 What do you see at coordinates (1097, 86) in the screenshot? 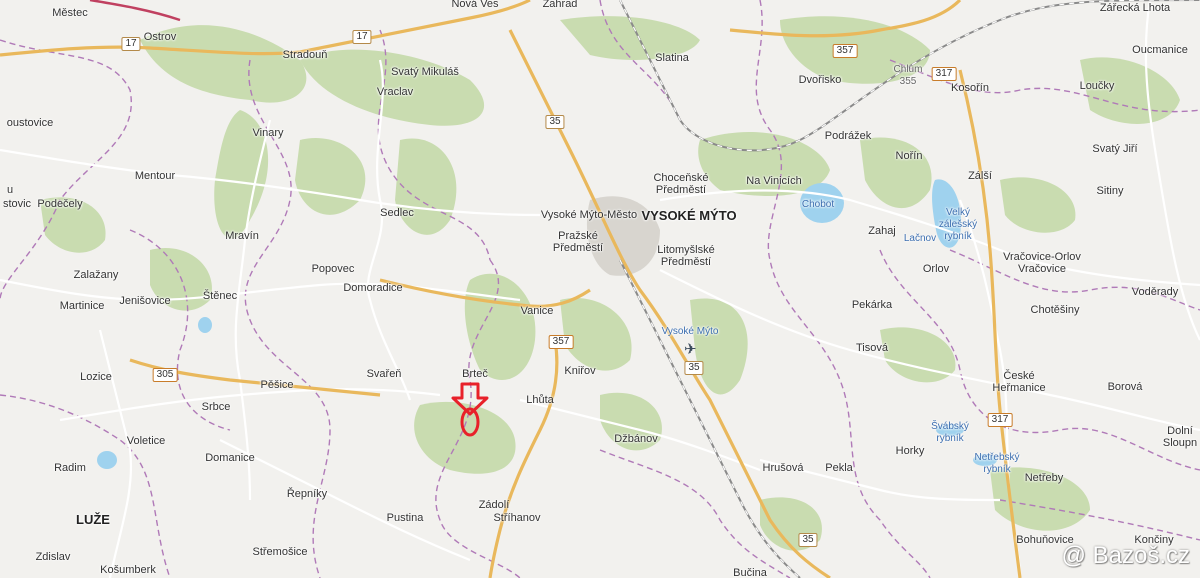
I see `place-label-loucky: Loučky` at bounding box center [1097, 86].